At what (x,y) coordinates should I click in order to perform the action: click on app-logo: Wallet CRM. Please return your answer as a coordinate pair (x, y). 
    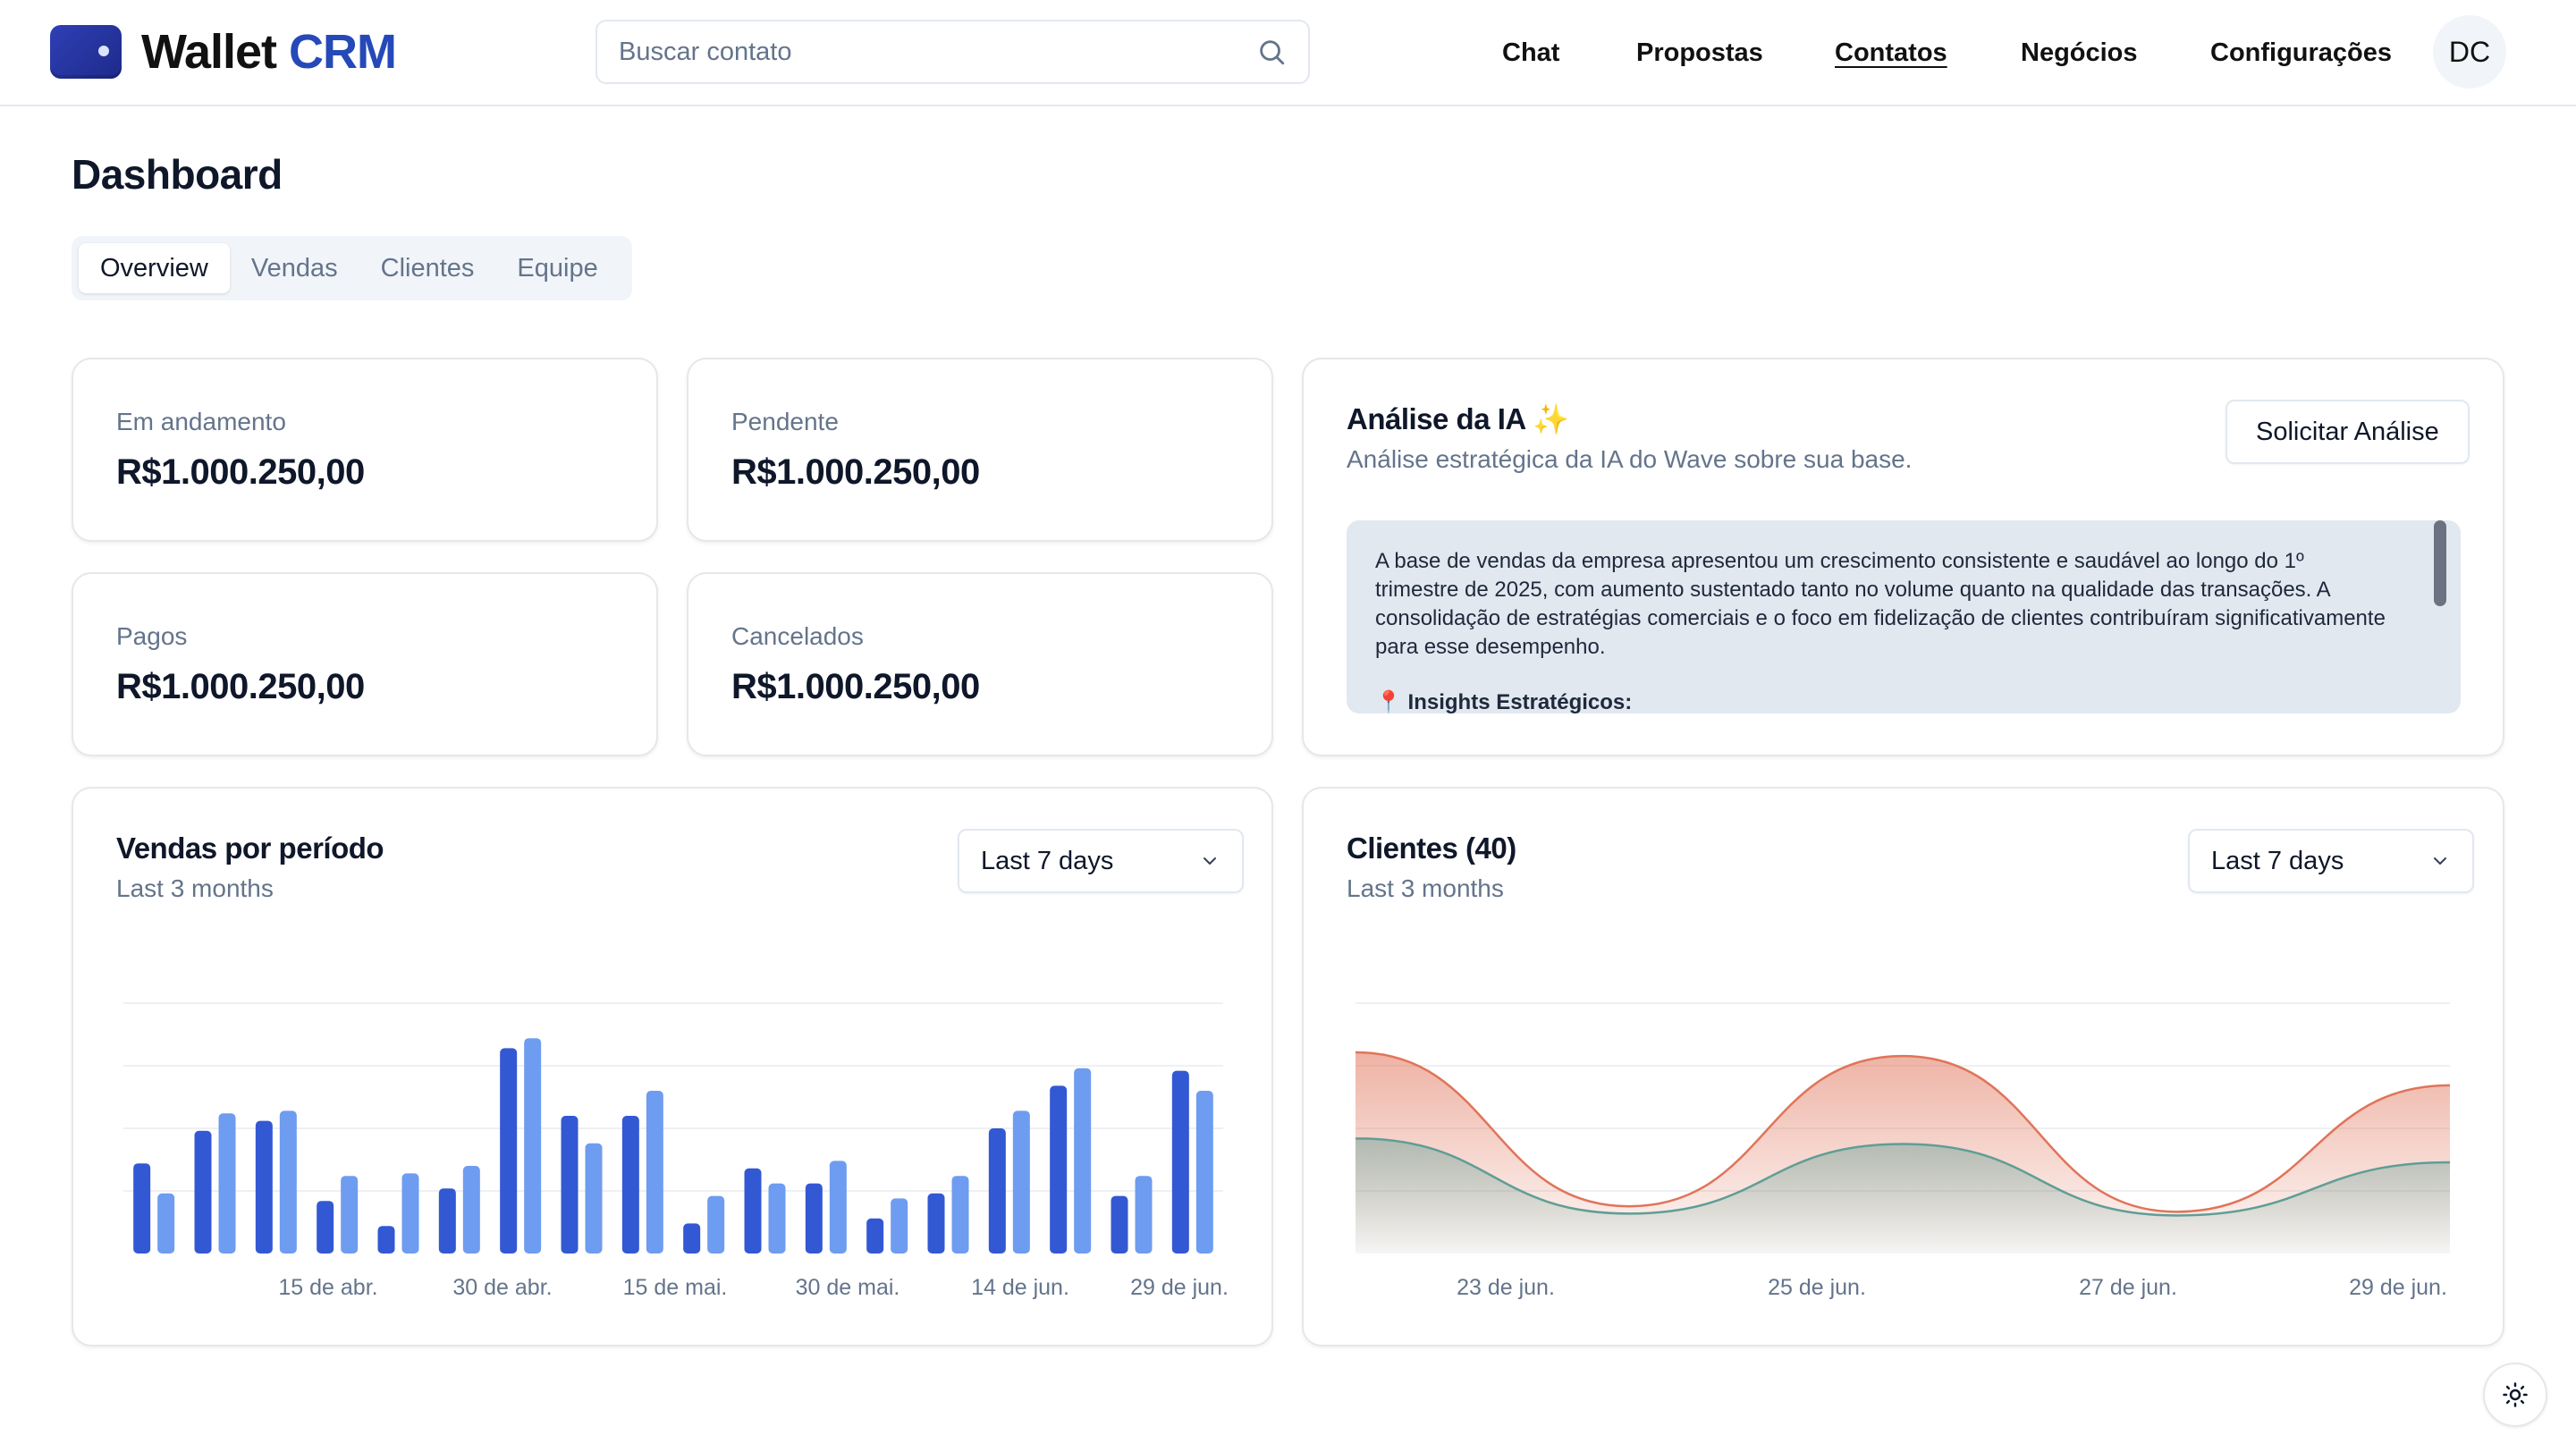
    Looking at the image, I should click on (223, 52).